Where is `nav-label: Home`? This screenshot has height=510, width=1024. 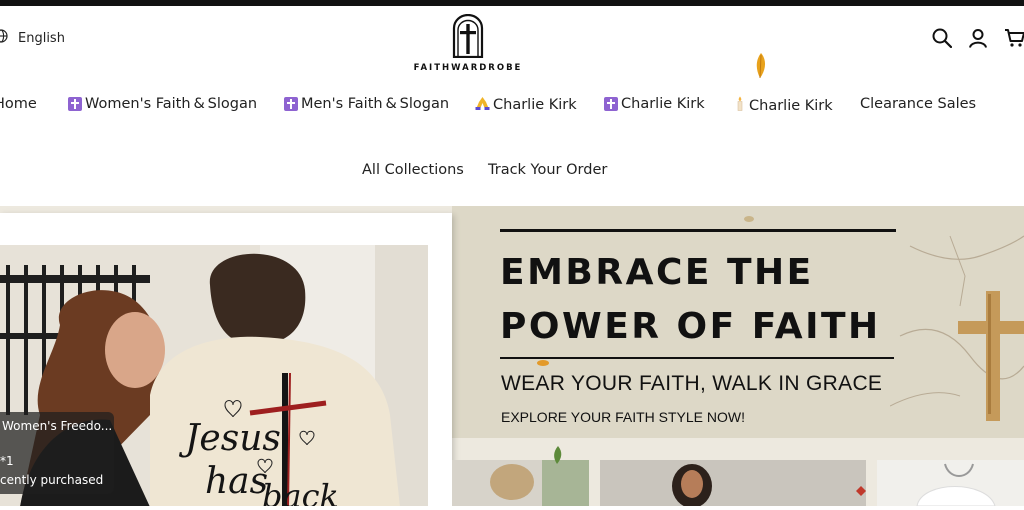 nav-label: Home is located at coordinates (18, 104).